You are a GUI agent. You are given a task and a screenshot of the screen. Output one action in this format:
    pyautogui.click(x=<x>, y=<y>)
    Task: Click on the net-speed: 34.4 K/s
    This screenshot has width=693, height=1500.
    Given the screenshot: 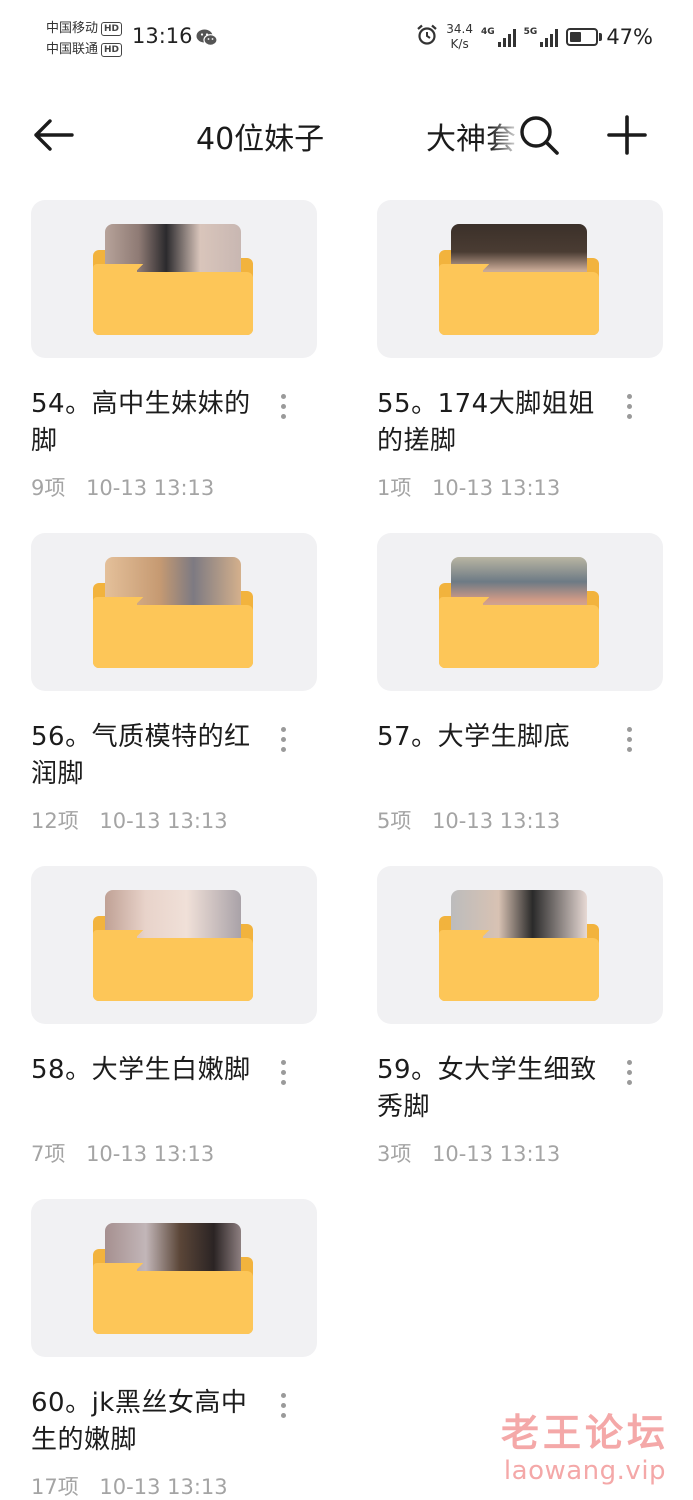 What is the action you would take?
    pyautogui.click(x=459, y=37)
    